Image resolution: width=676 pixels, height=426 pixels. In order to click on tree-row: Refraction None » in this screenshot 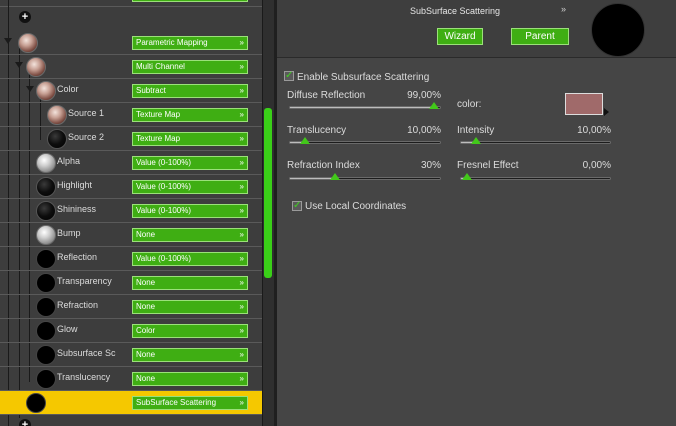, I will do `click(134, 307)`.